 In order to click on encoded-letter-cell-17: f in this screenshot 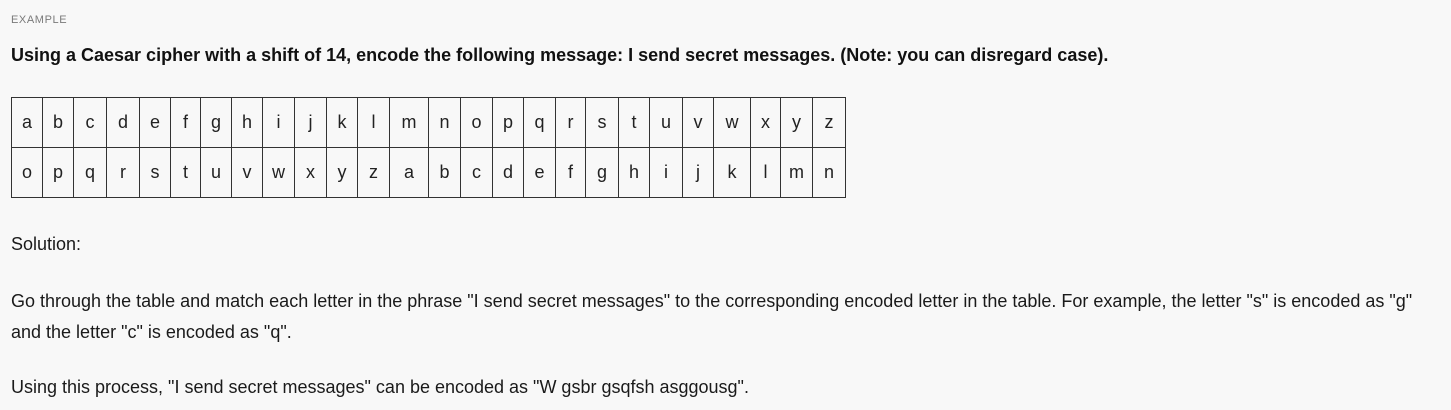, I will do `click(570, 172)`.